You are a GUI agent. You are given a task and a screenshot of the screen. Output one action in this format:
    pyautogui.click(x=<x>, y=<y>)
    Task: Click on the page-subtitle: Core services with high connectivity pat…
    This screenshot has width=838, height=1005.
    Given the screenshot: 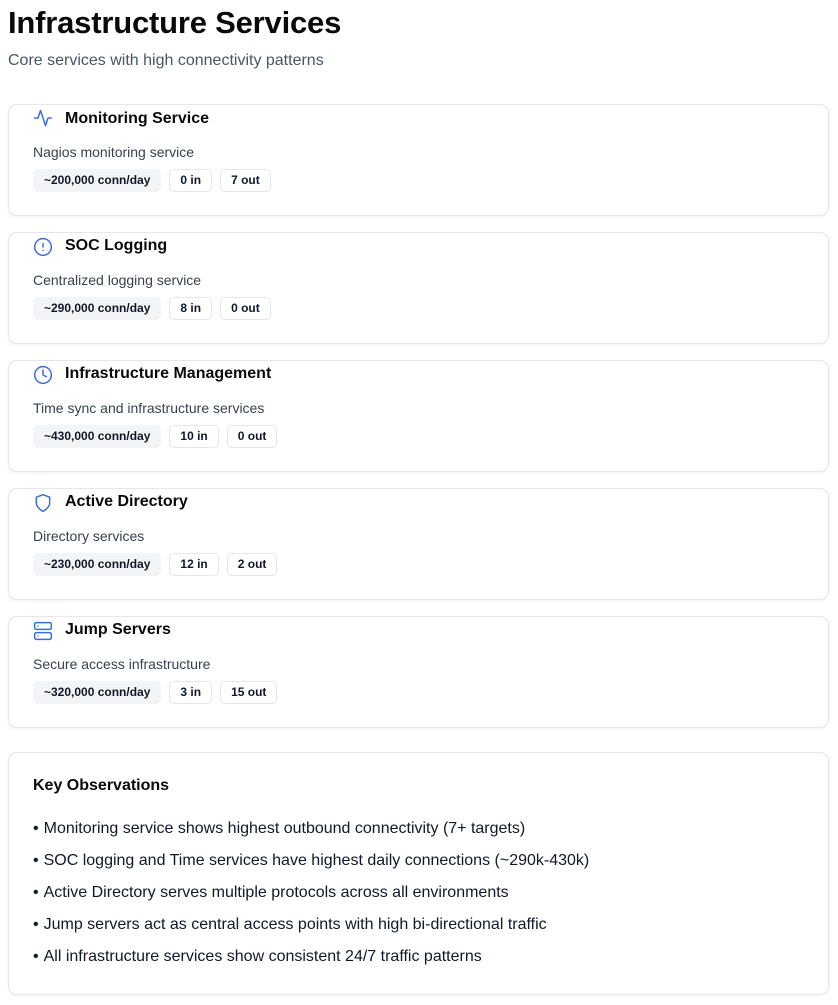 What is the action you would take?
    pyautogui.click(x=166, y=60)
    